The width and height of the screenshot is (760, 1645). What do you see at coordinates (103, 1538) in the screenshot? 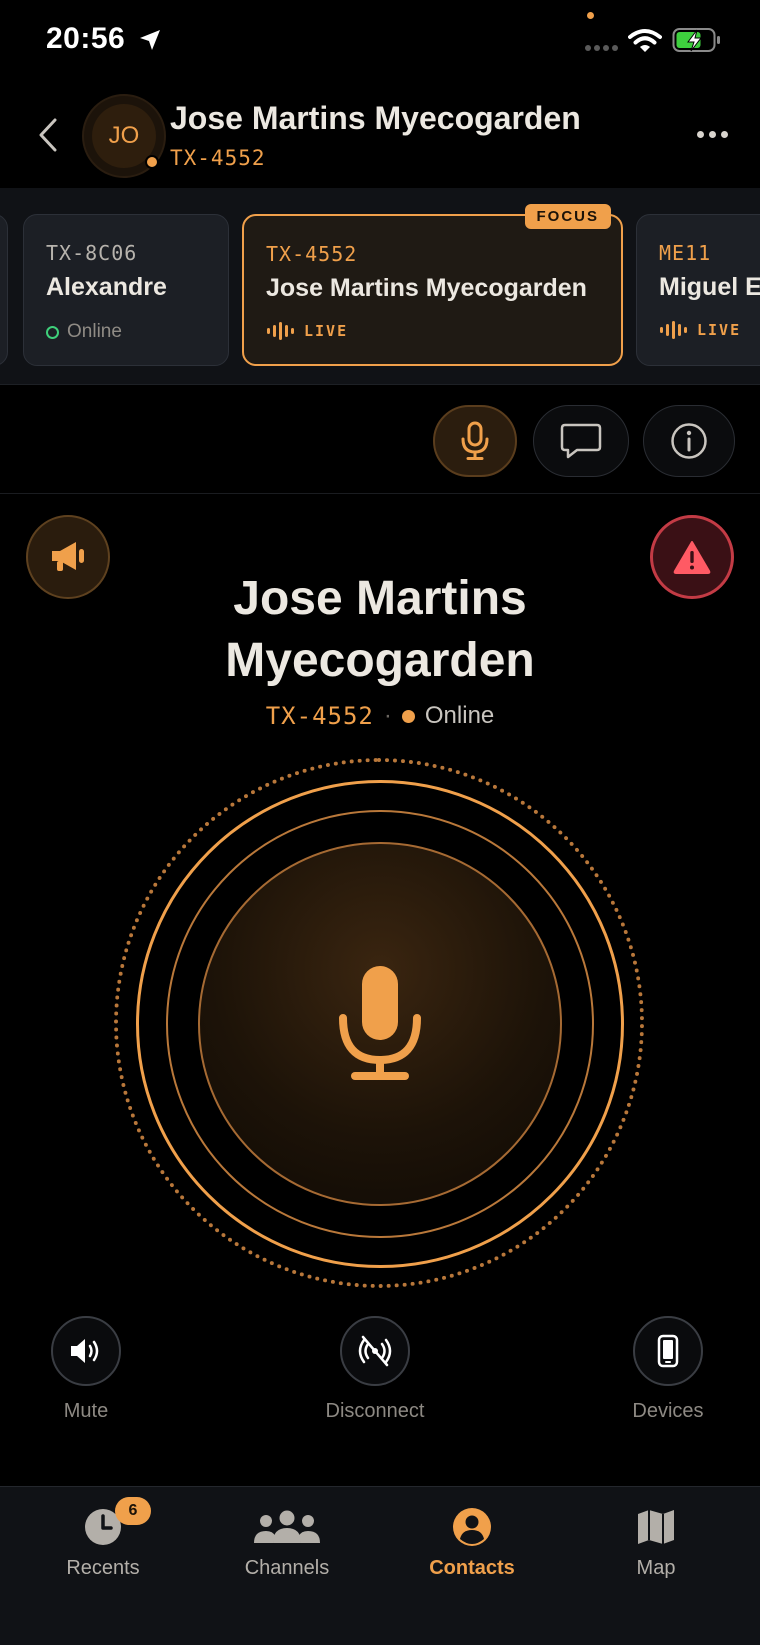
I see `tab-recents: 6 Recents` at bounding box center [103, 1538].